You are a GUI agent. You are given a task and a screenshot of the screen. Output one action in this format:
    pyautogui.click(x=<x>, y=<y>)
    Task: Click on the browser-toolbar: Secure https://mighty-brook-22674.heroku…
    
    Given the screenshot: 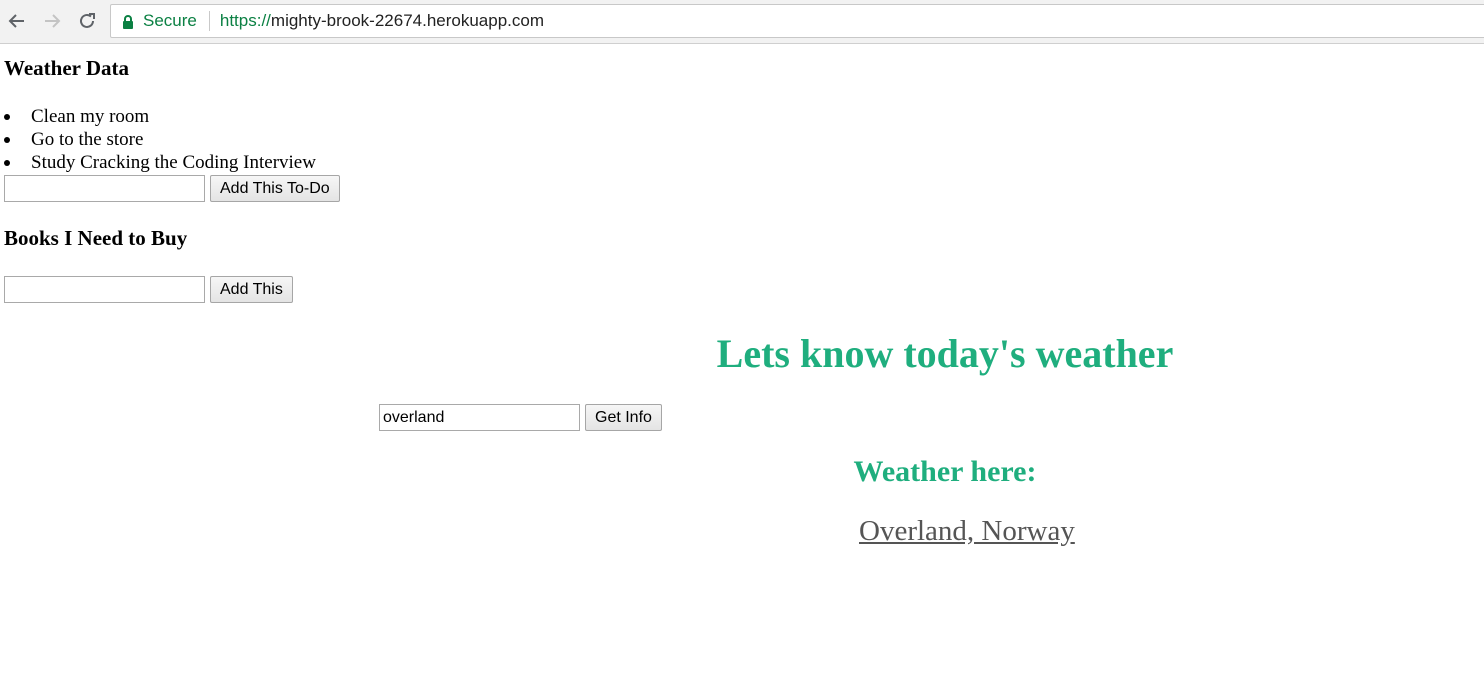 What is the action you would take?
    pyautogui.click(x=742, y=22)
    